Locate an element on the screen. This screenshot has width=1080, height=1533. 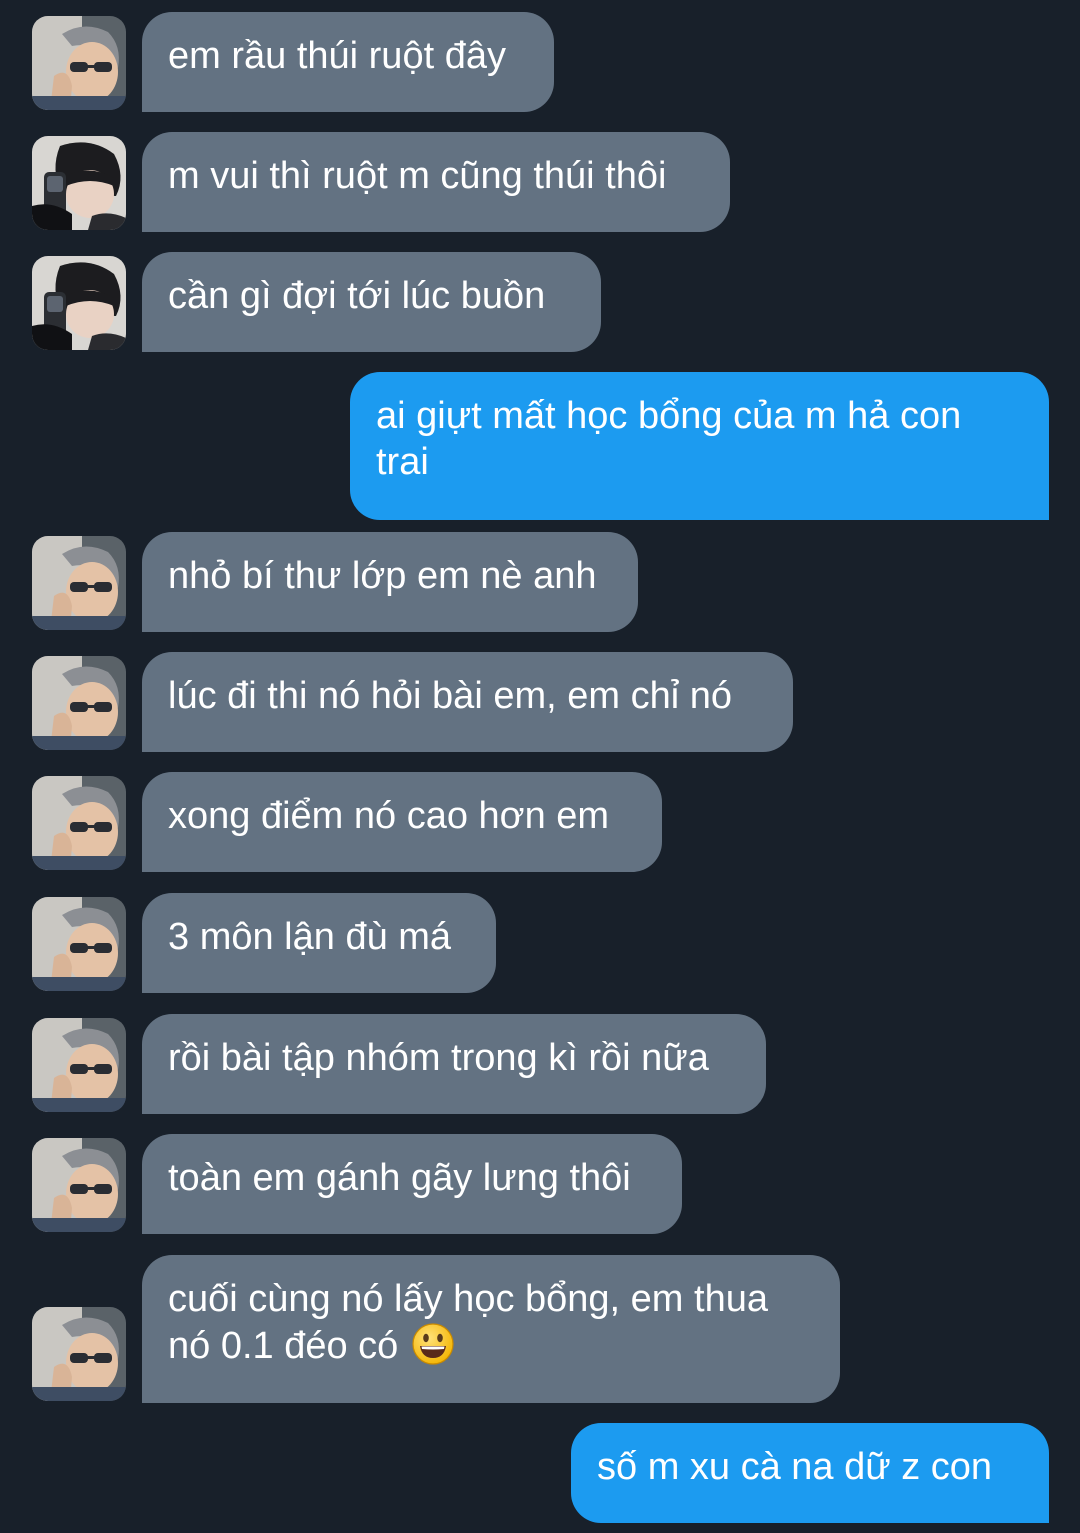
message-row-incoming: toàn em gánh gãy lưng thôi is located at coordinates (540, 1184).